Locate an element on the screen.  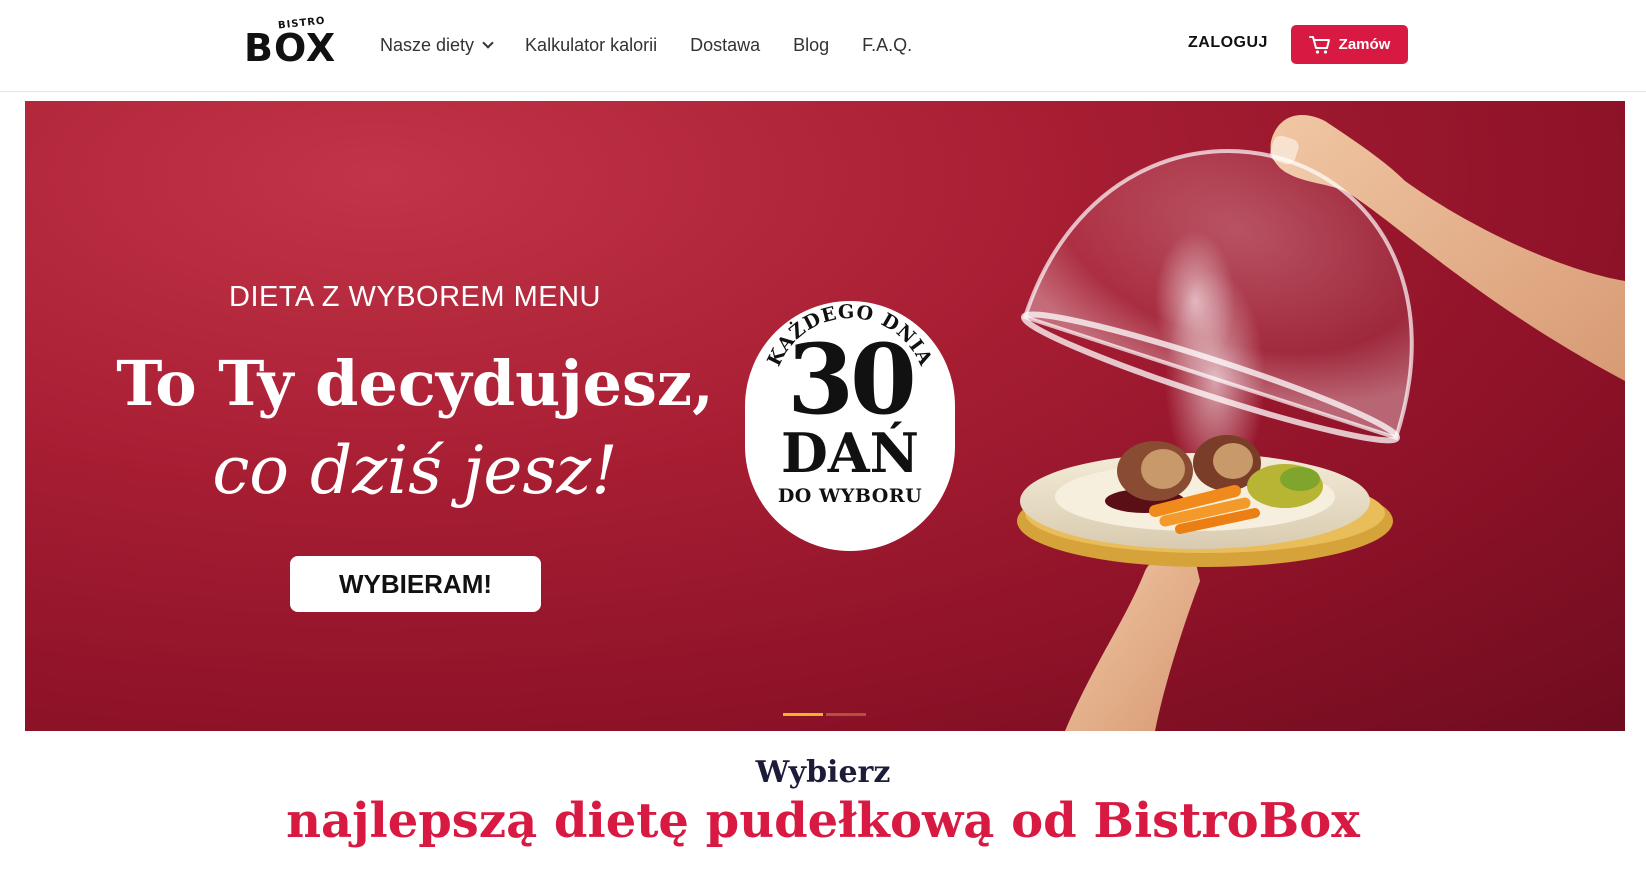
badge-word: DAŃ is located at coordinates (850, 453).